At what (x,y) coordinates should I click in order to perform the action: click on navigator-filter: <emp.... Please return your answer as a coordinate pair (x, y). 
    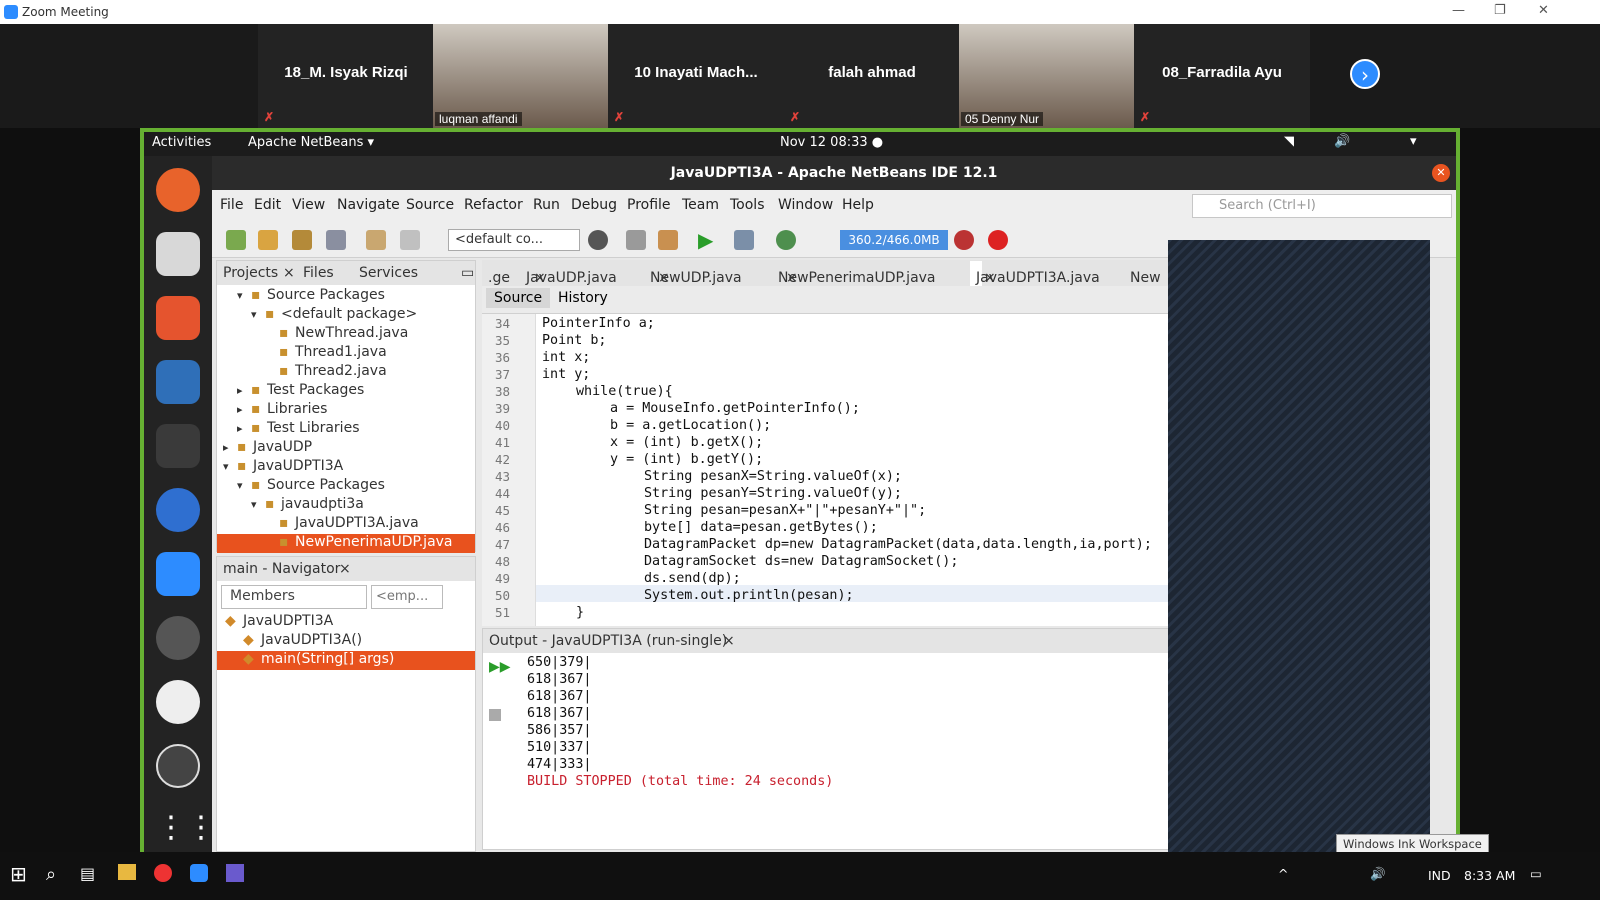
    Looking at the image, I should click on (407, 597).